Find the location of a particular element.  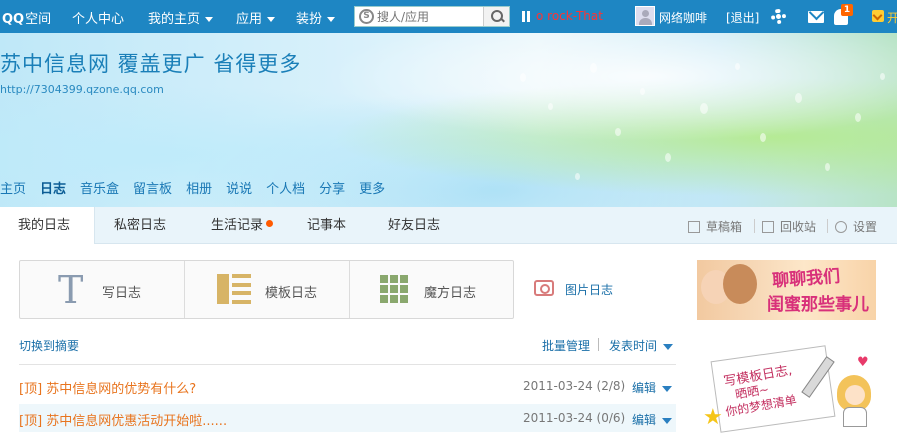

template-blog-button: 模板日志 is located at coordinates (267, 289).